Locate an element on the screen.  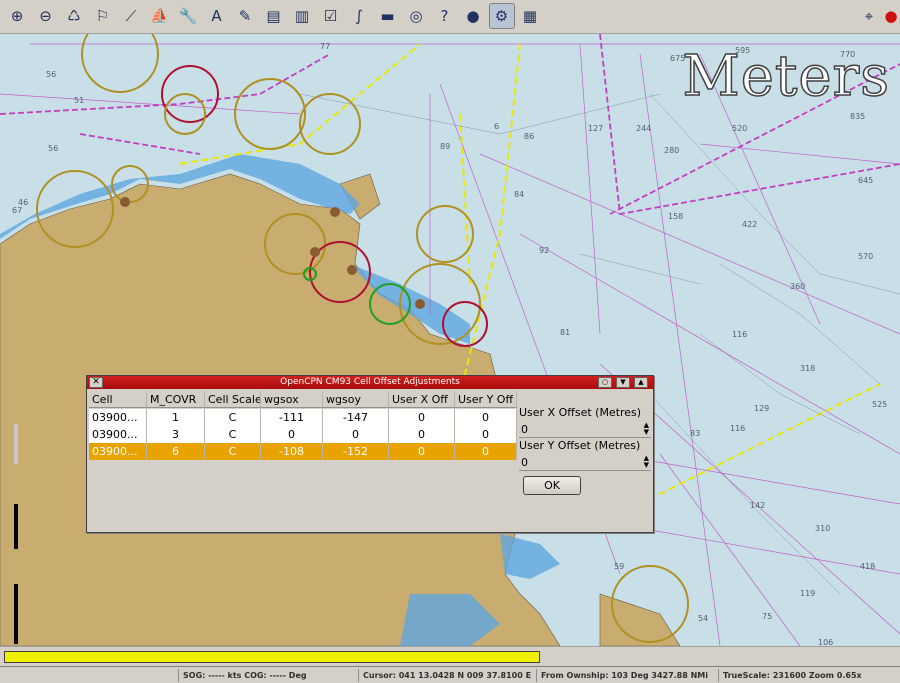
scale-out-button: ⚐ is located at coordinates (103, 16).